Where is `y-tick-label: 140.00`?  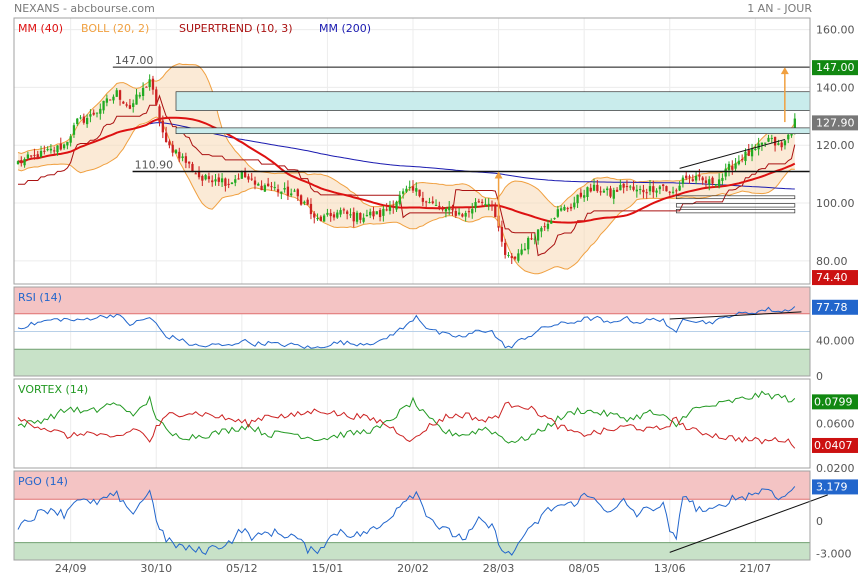 y-tick-label: 140.00 is located at coordinates (835, 87).